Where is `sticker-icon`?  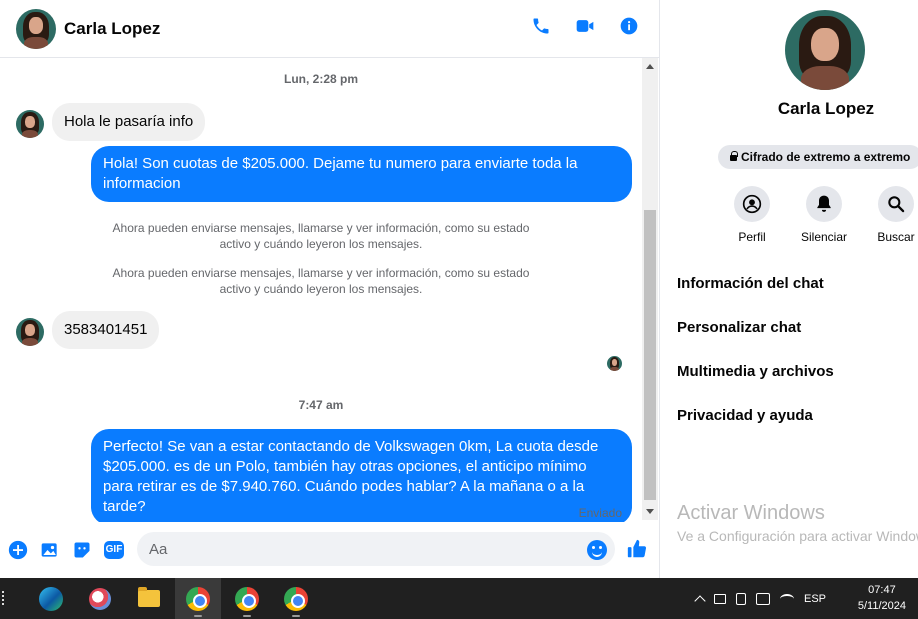
sticker-icon is located at coordinates (82, 550).